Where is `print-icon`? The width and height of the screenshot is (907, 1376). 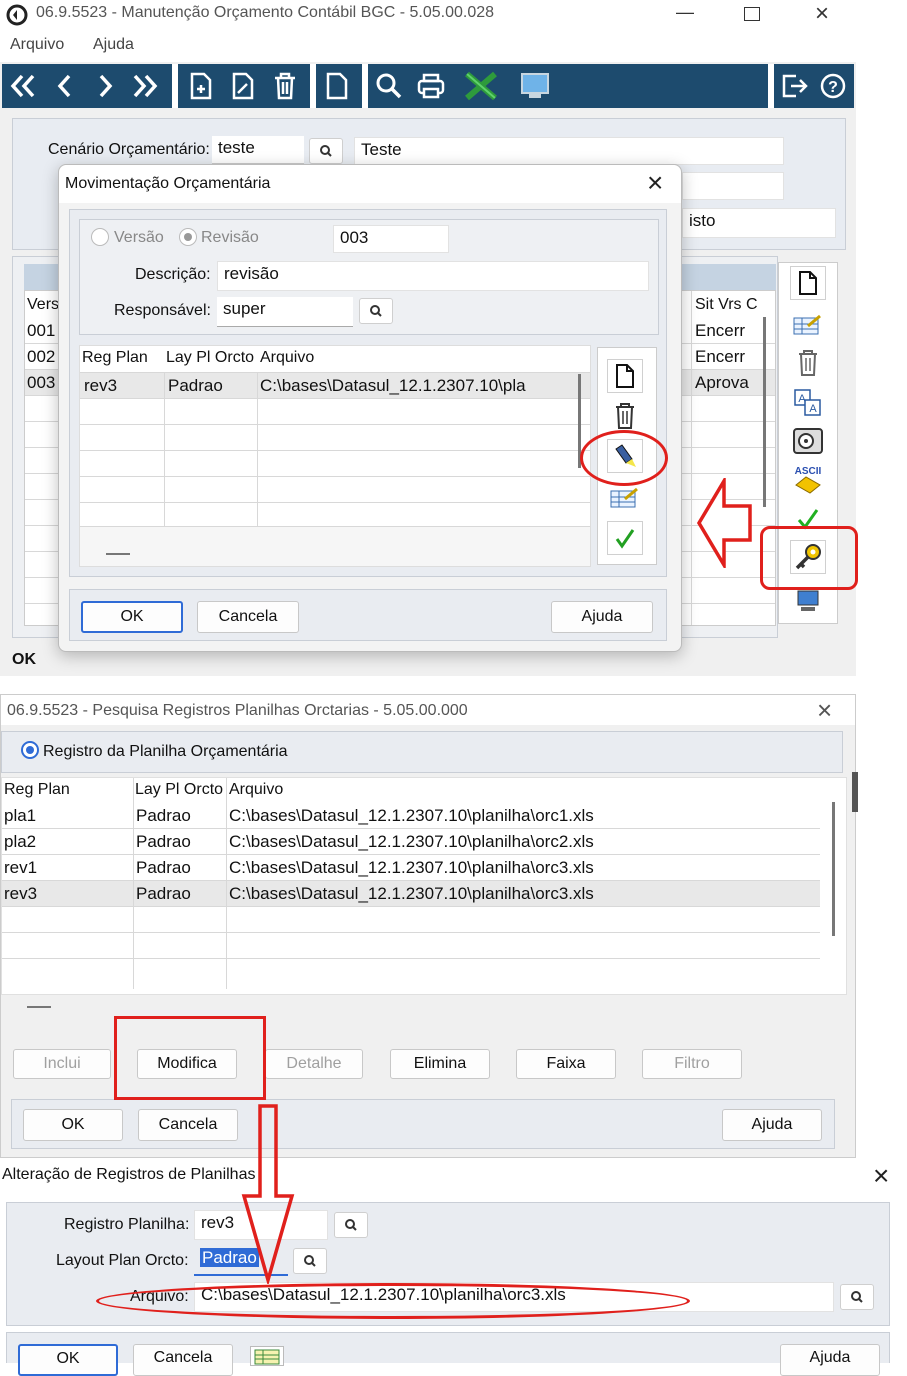 print-icon is located at coordinates (431, 86).